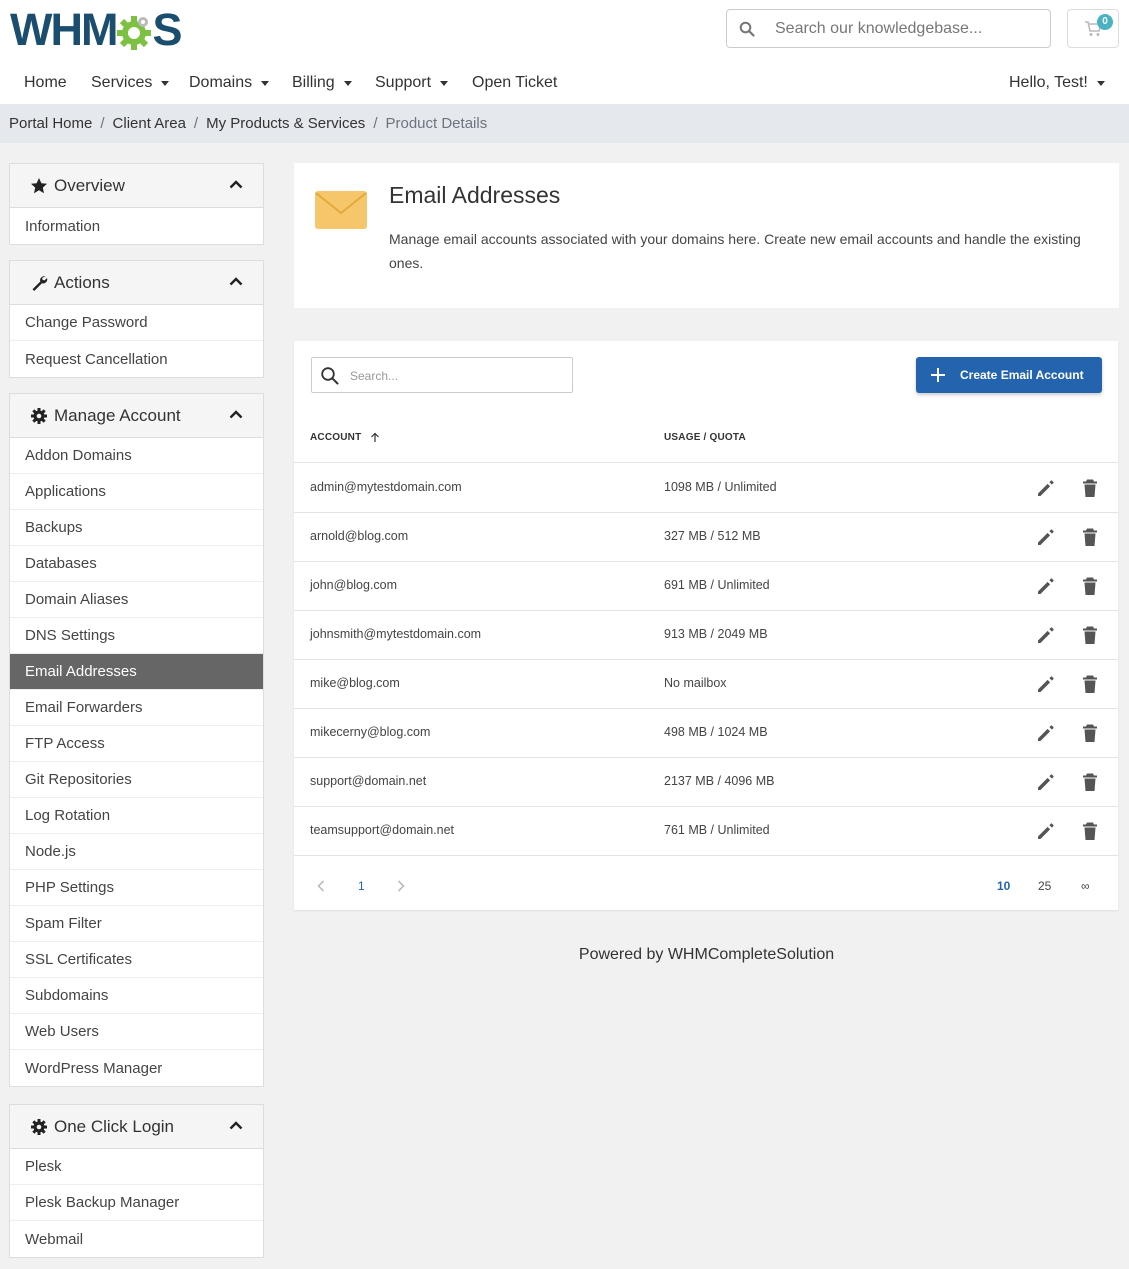  I want to click on account-cell: admin@mytestdomain.com, so click(386, 487).